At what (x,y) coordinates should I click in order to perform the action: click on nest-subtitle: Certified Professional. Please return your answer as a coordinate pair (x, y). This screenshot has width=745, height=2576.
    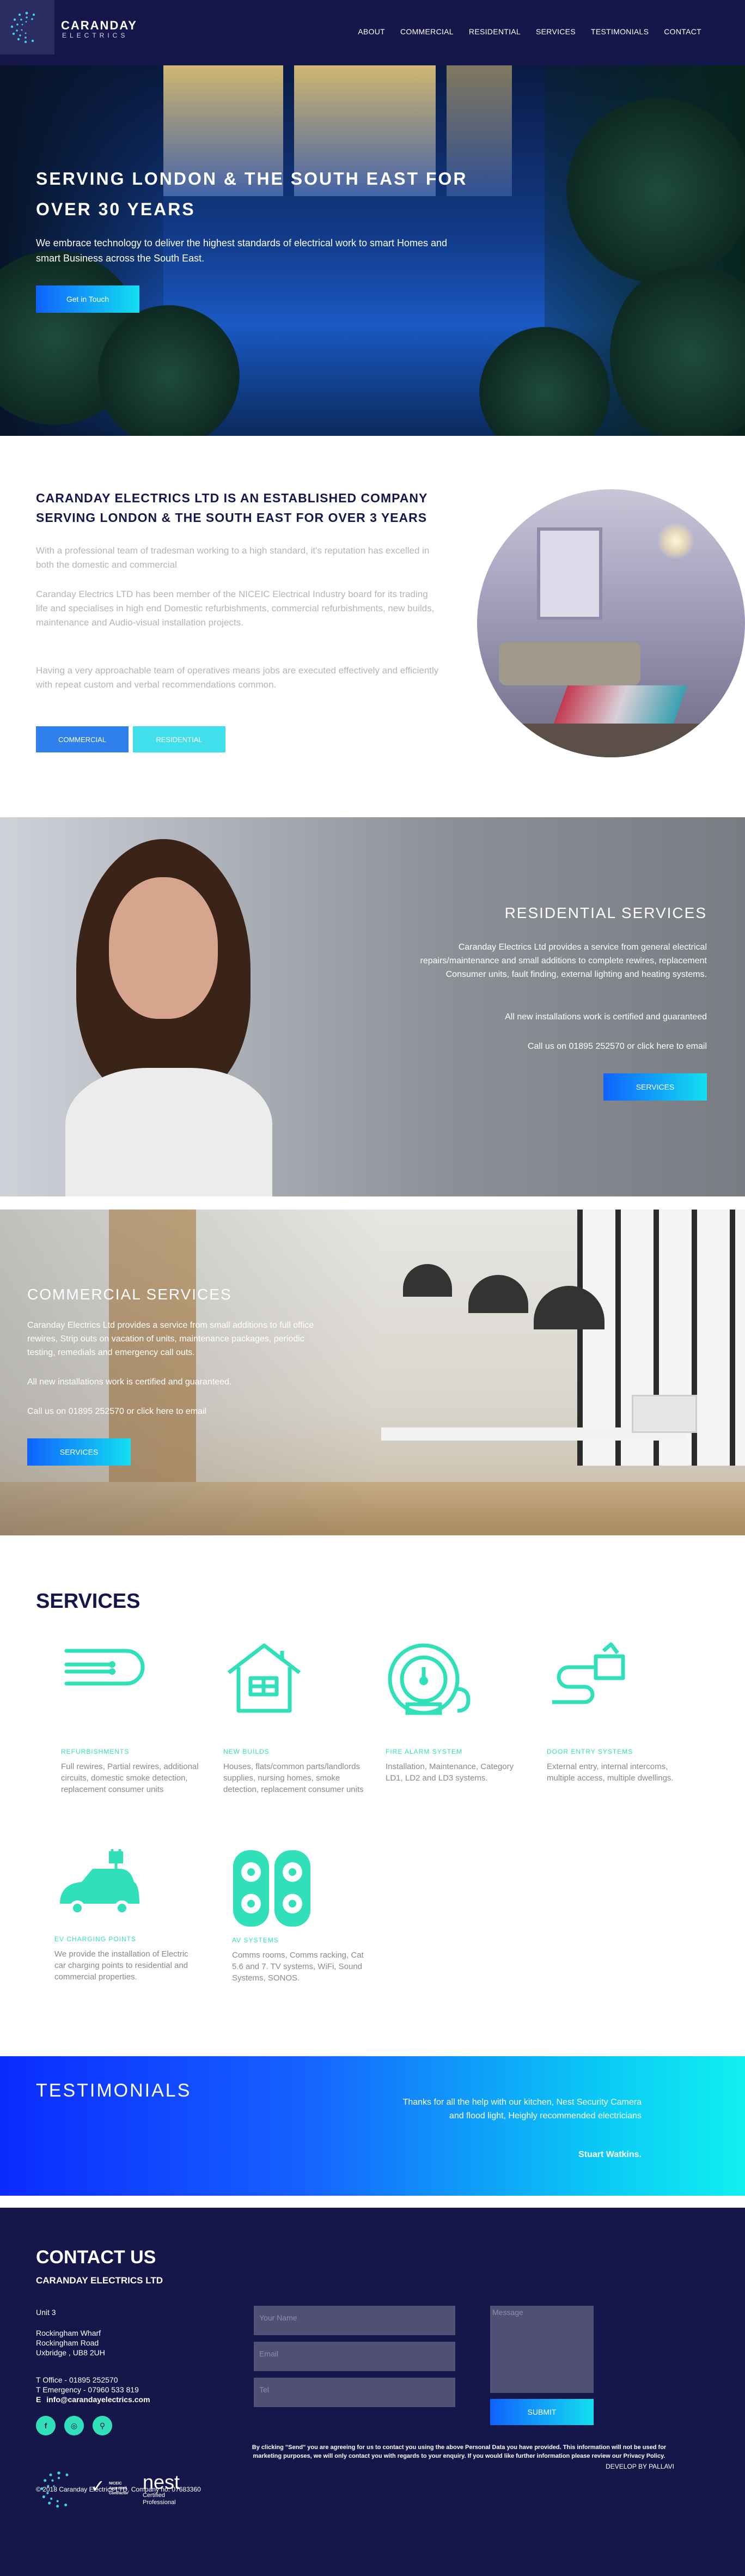
    Looking at the image, I should click on (159, 2499).